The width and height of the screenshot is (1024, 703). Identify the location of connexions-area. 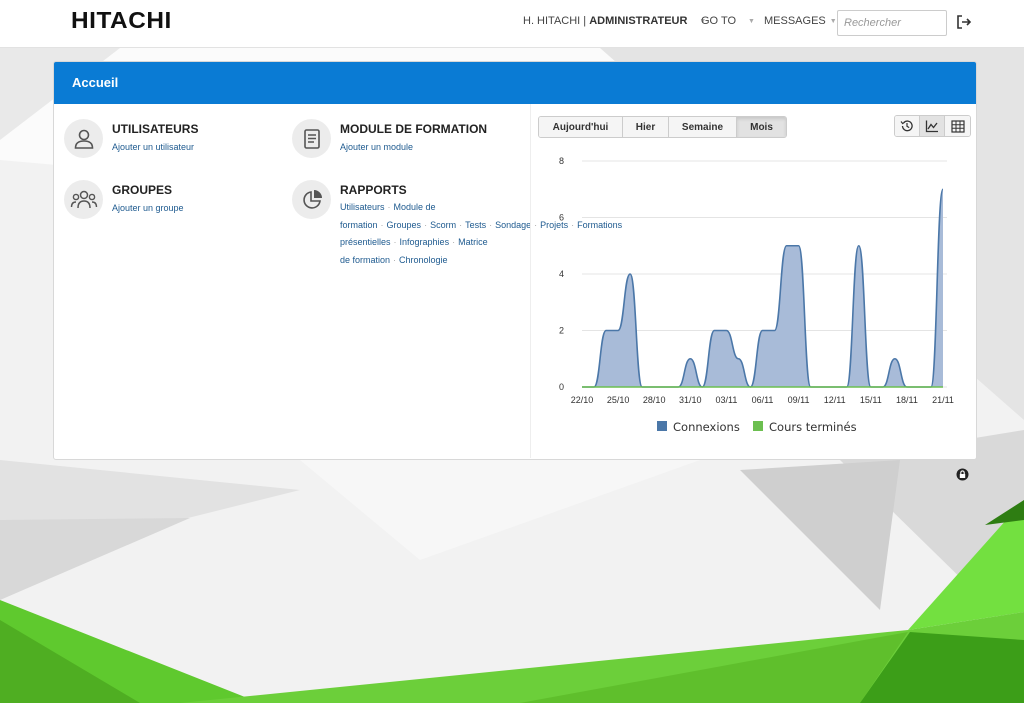
(762, 288).